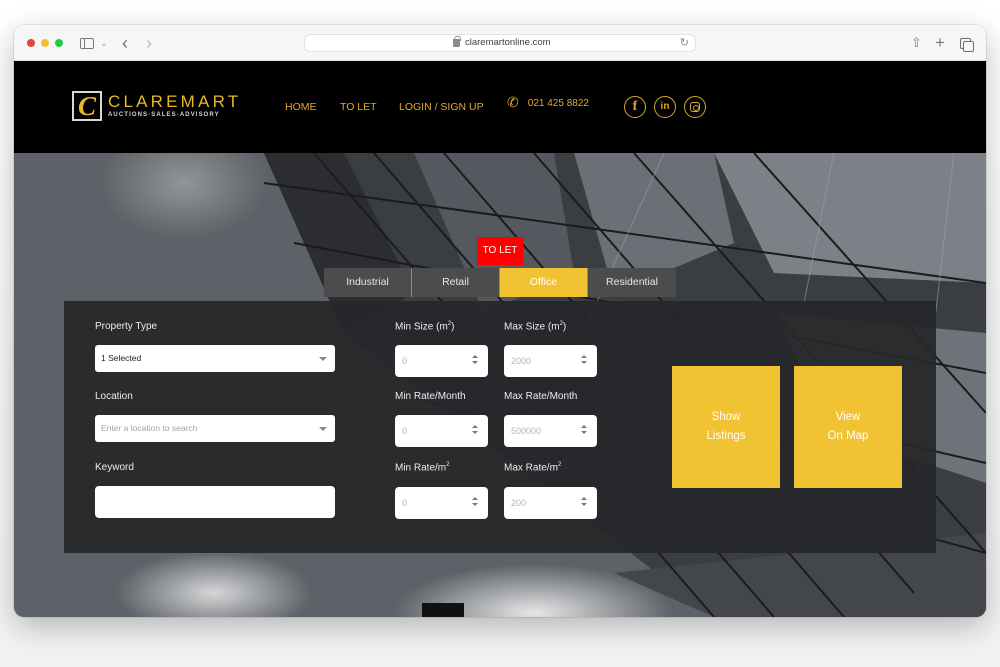  What do you see at coordinates (848, 427) in the screenshot?
I see `view-on-map-button: View On Map` at bounding box center [848, 427].